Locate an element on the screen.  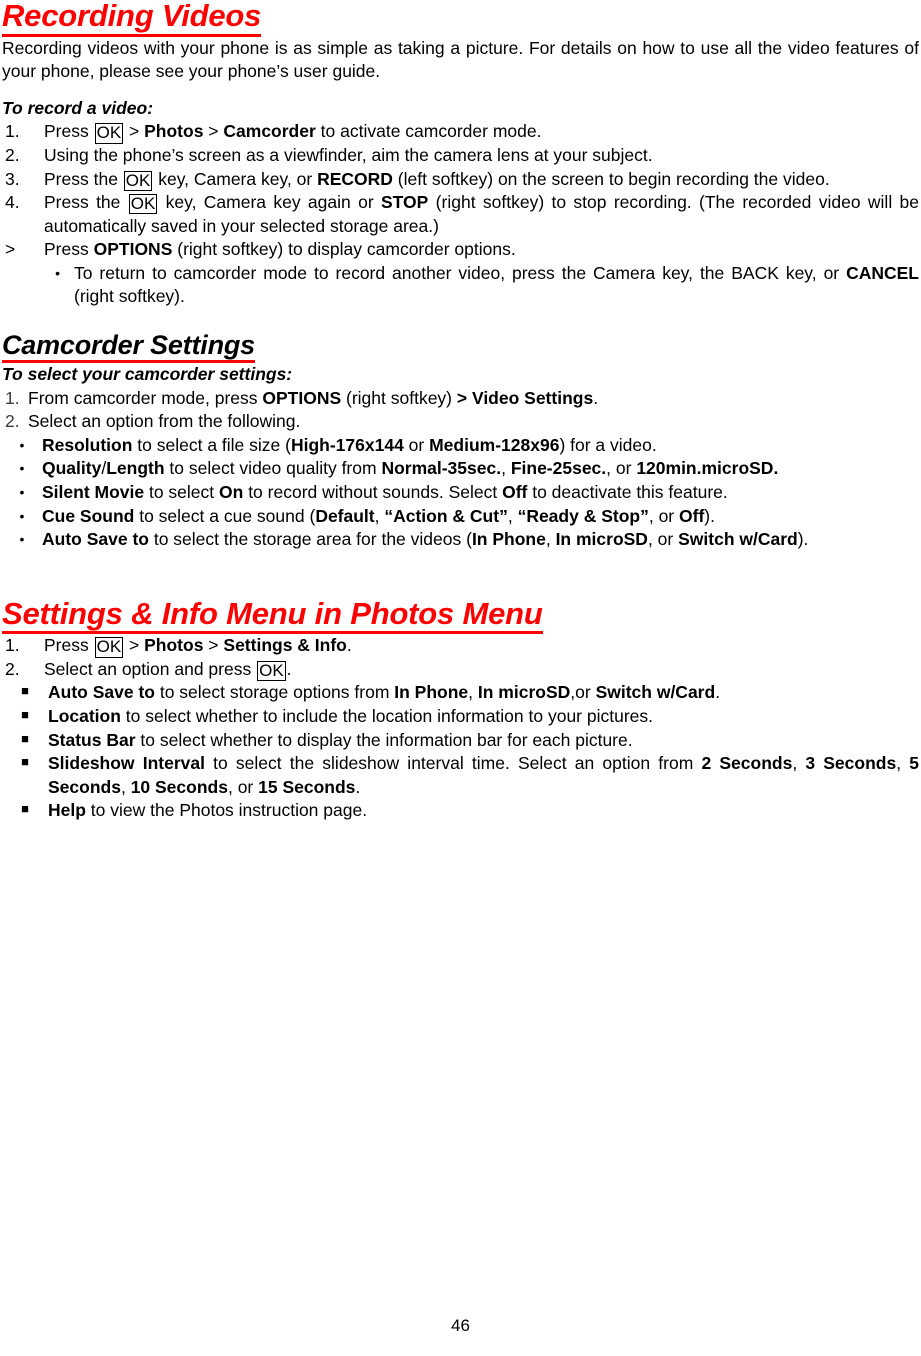
heading-text: Recording Videos is located at coordinates (131, 18).